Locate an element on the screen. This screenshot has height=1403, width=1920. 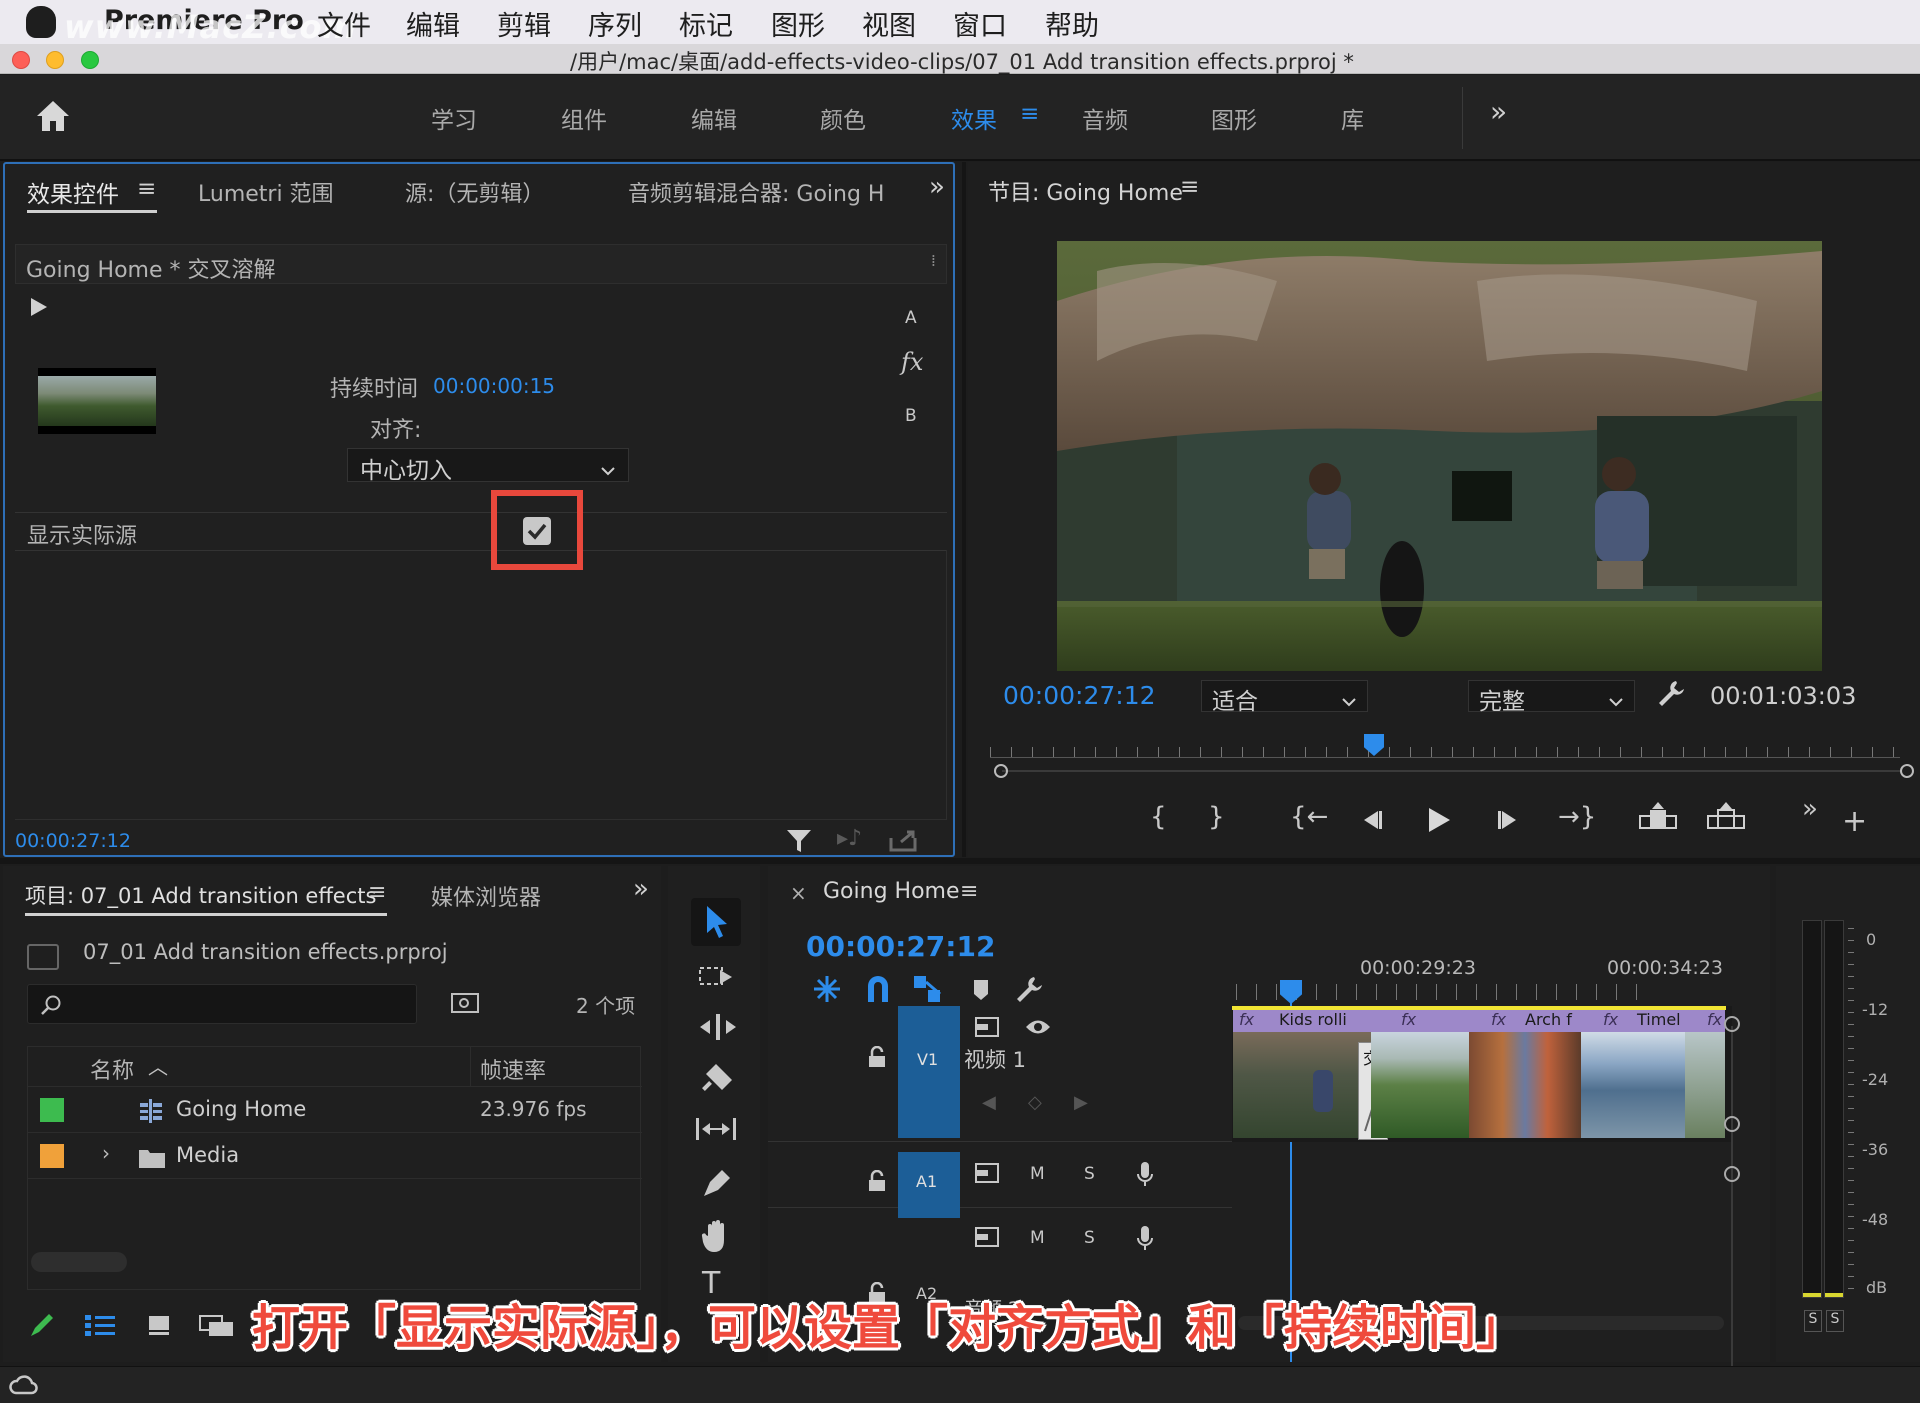
step-back-icon is located at coordinates (1371, 822).